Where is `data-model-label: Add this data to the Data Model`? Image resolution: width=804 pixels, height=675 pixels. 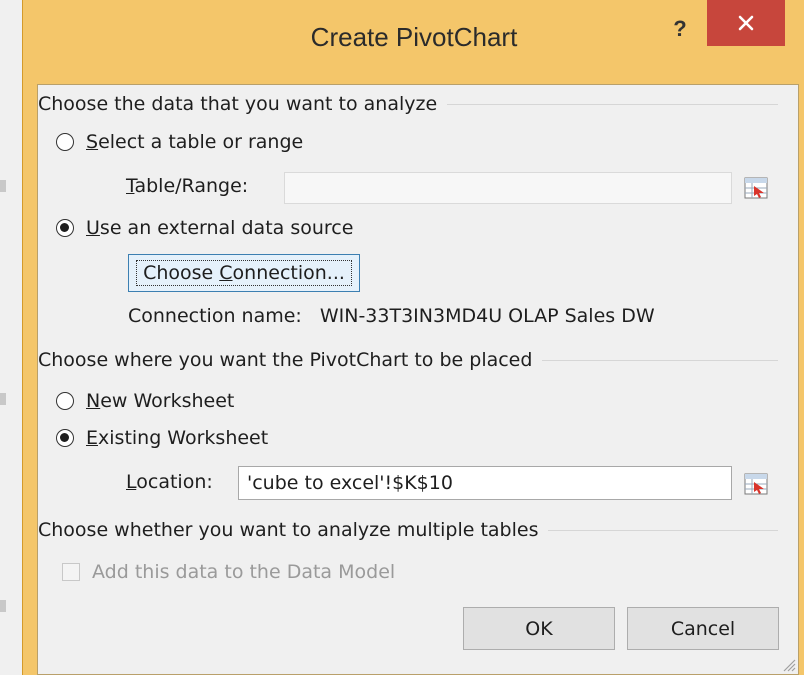
data-model-label: Add this data to the Data Model is located at coordinates (244, 572).